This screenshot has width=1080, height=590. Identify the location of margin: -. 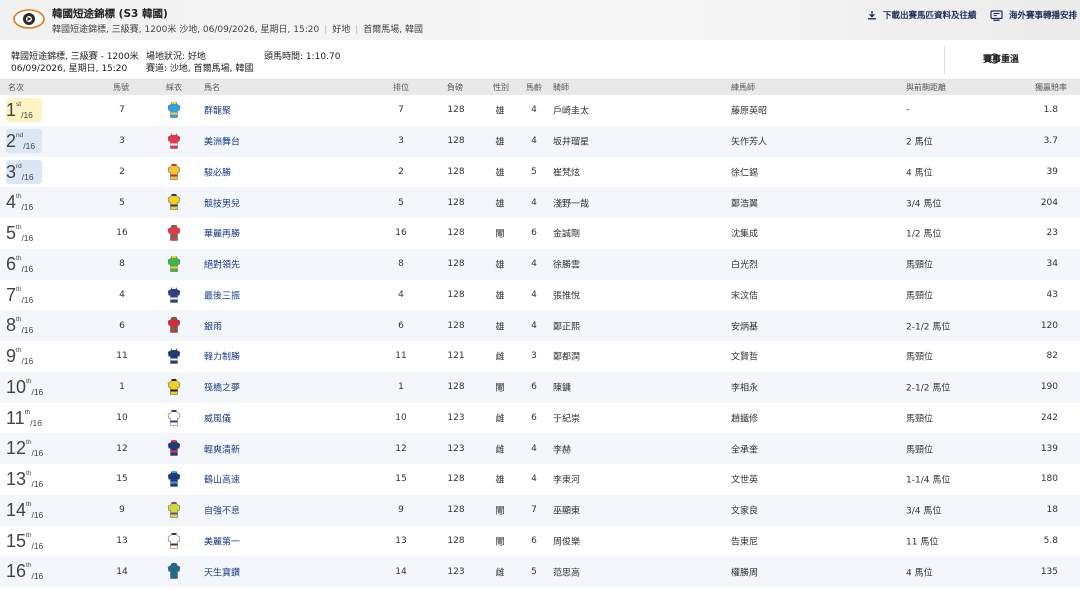
(908, 110).